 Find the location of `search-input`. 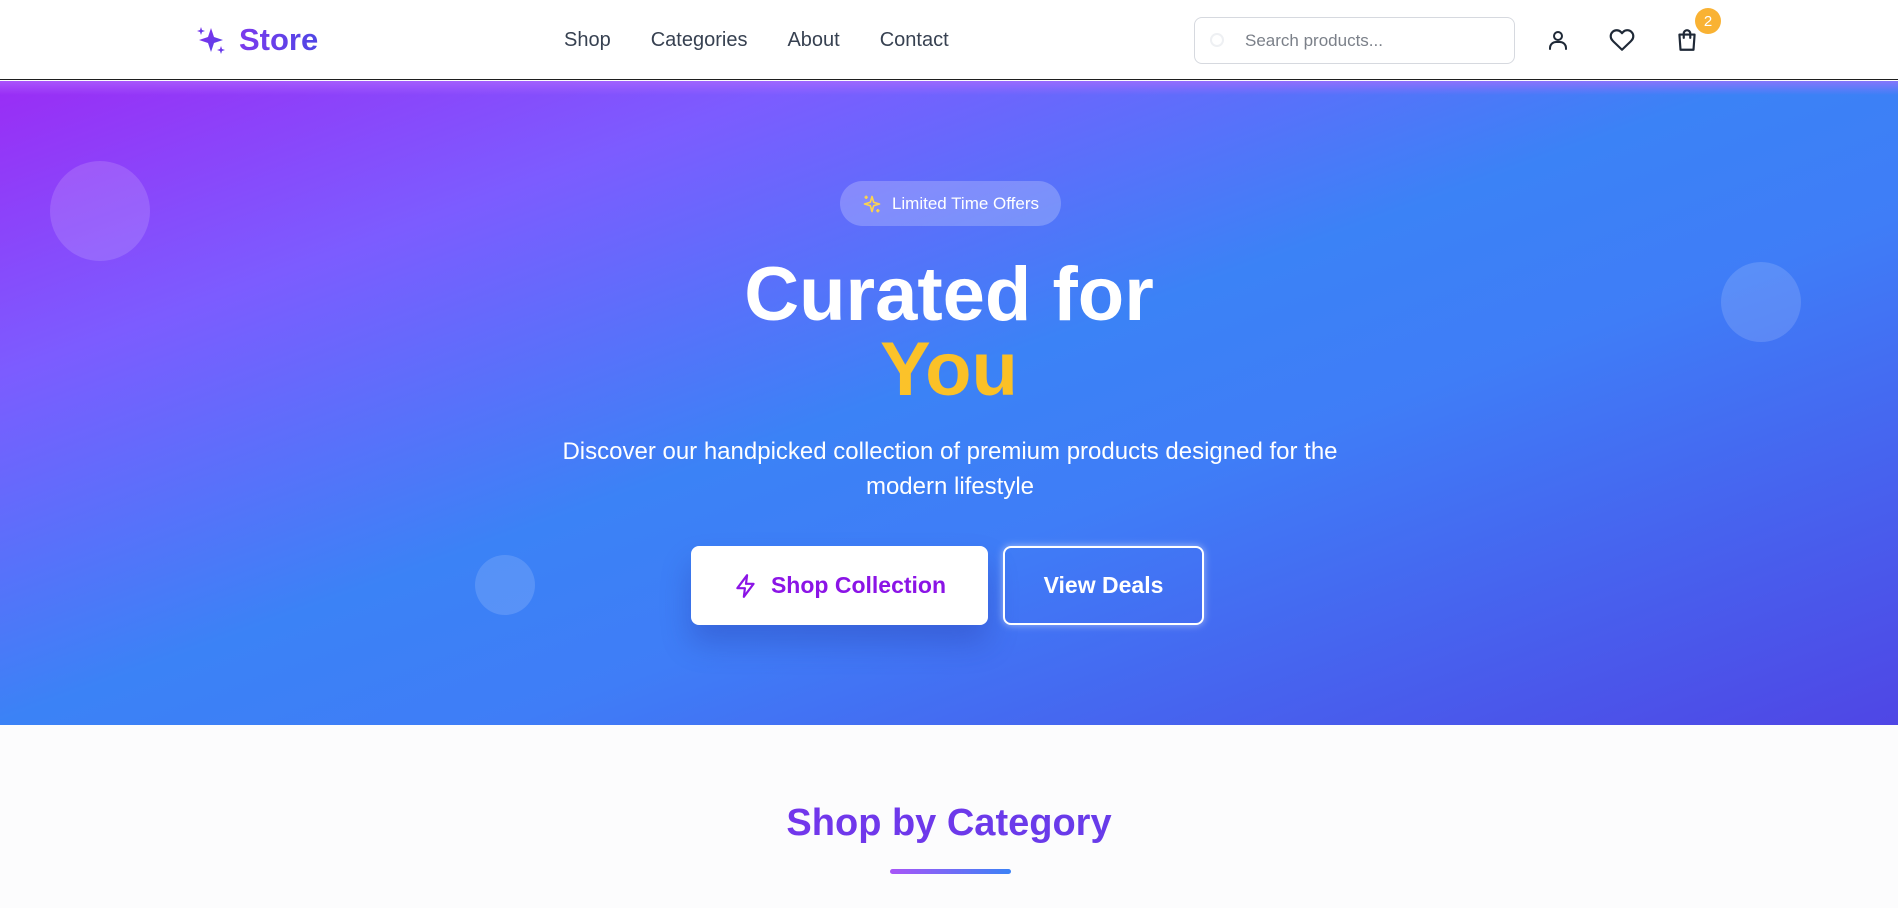

search-input is located at coordinates (1375, 40).